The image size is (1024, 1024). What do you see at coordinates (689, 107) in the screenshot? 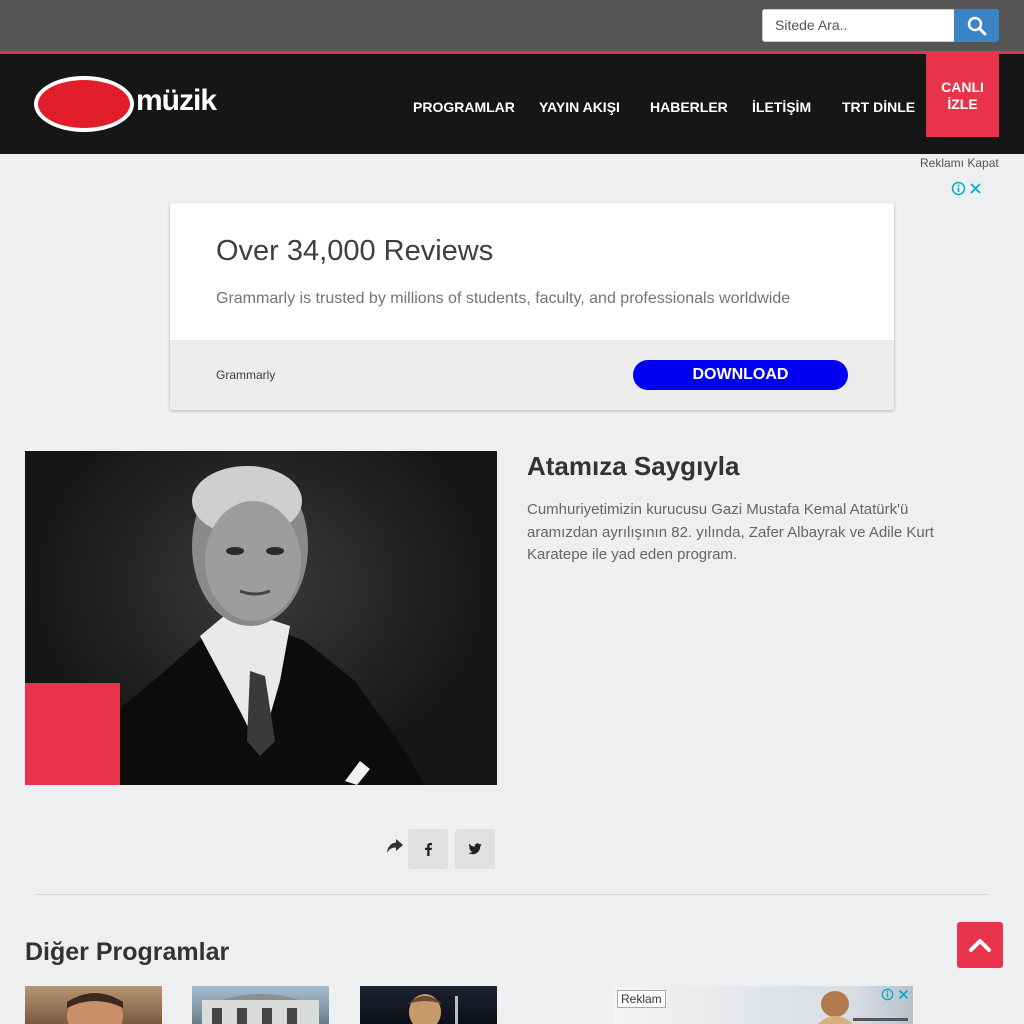
I see `nav-item-haberler: HABERLER` at bounding box center [689, 107].